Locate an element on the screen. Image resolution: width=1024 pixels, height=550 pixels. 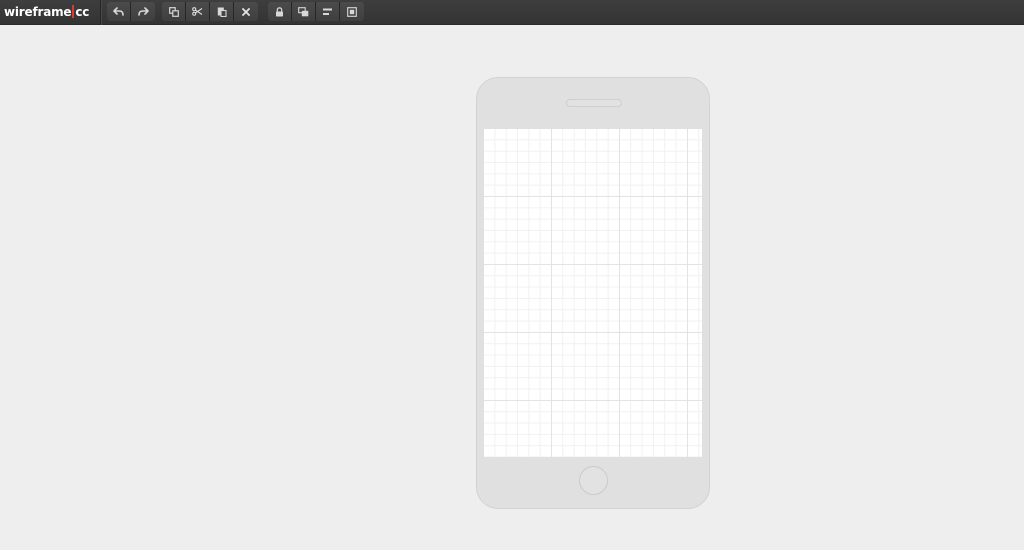
history-button-group is located at coordinates (131, 11).